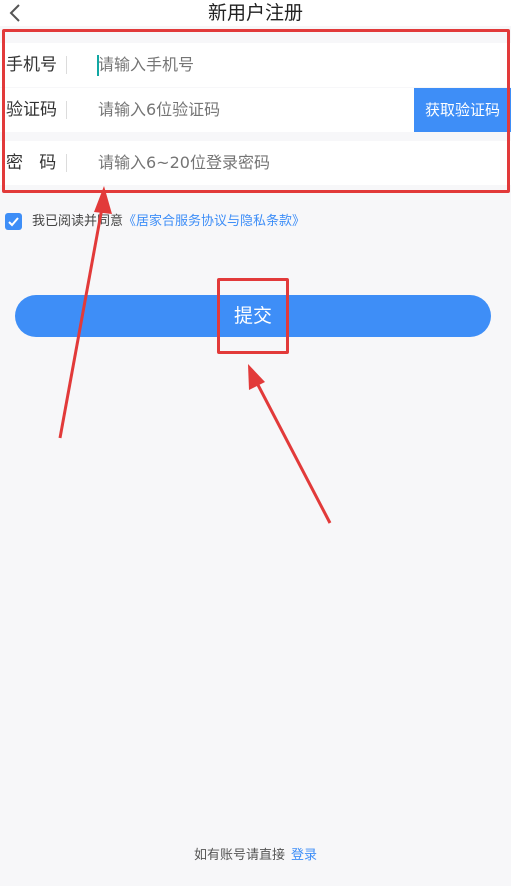 The image size is (511, 886). Describe the element at coordinates (78, 221) in the screenshot. I see `agreement-prefix: 我已阅读并同意` at that location.